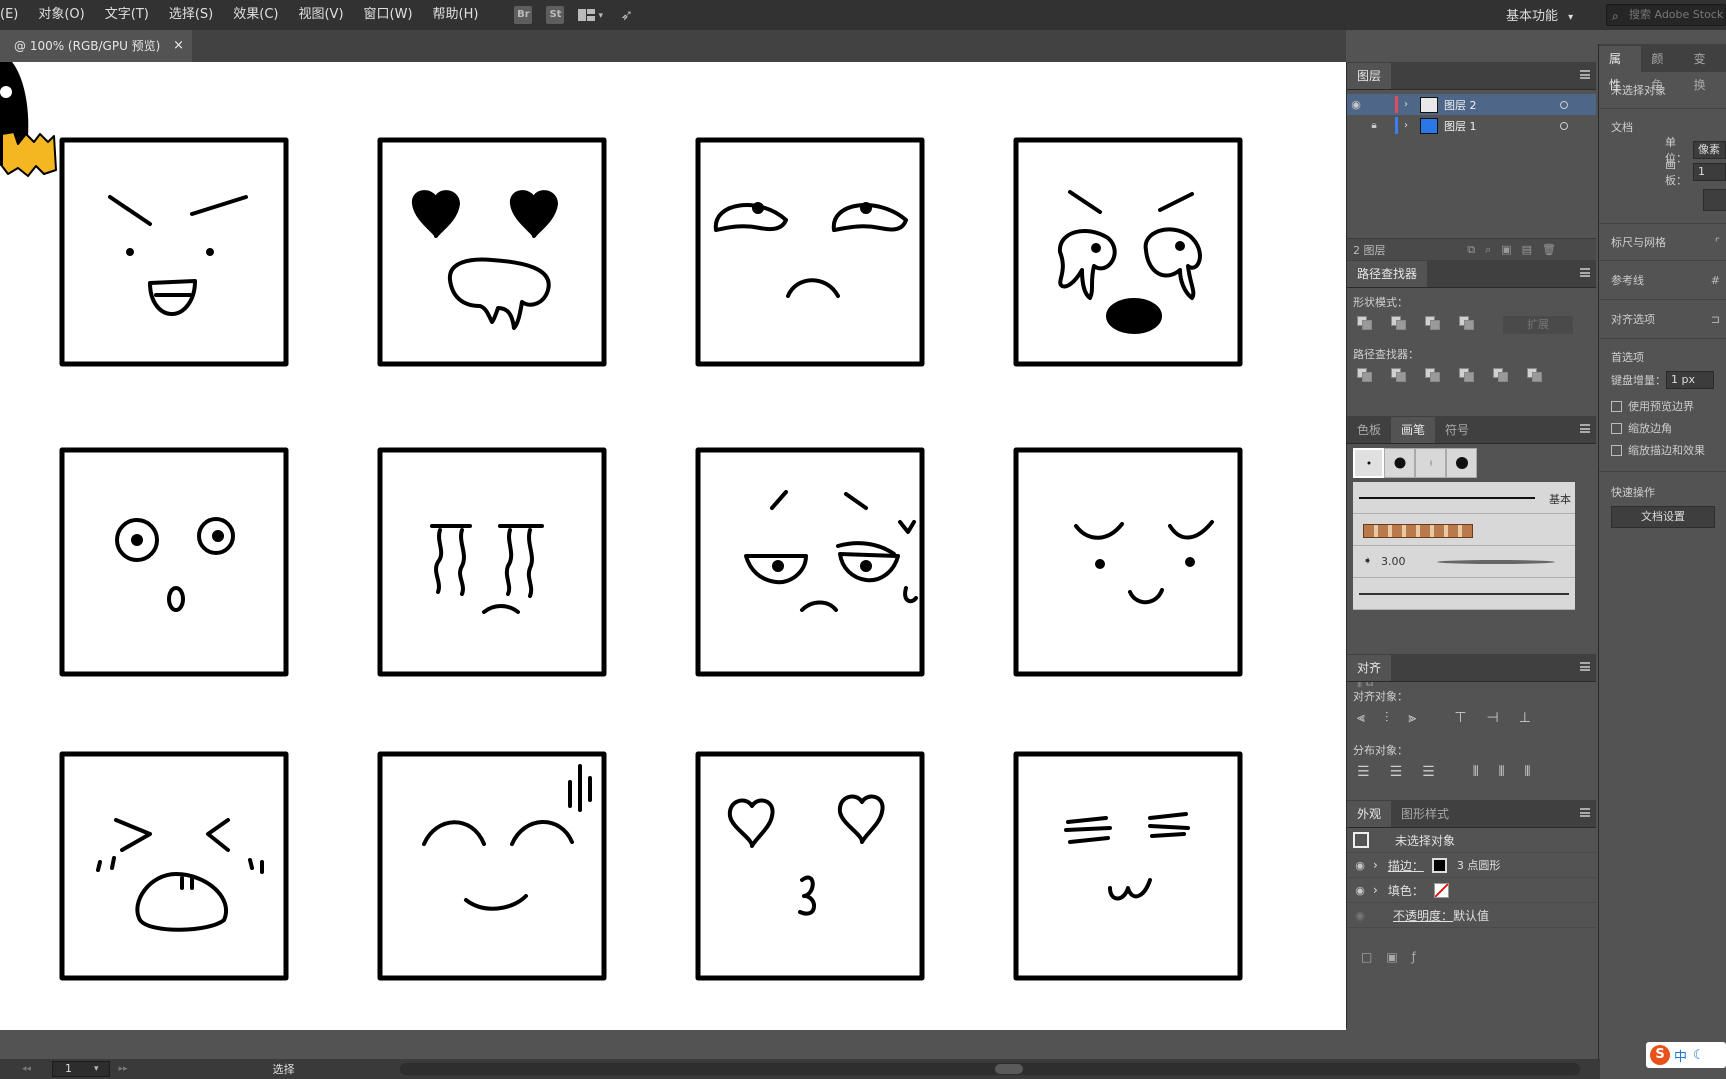 This screenshot has height=1079, width=1726. Describe the element at coordinates (1387, 718) in the screenshot. I see `align-center-h-icon: ⫶` at that location.